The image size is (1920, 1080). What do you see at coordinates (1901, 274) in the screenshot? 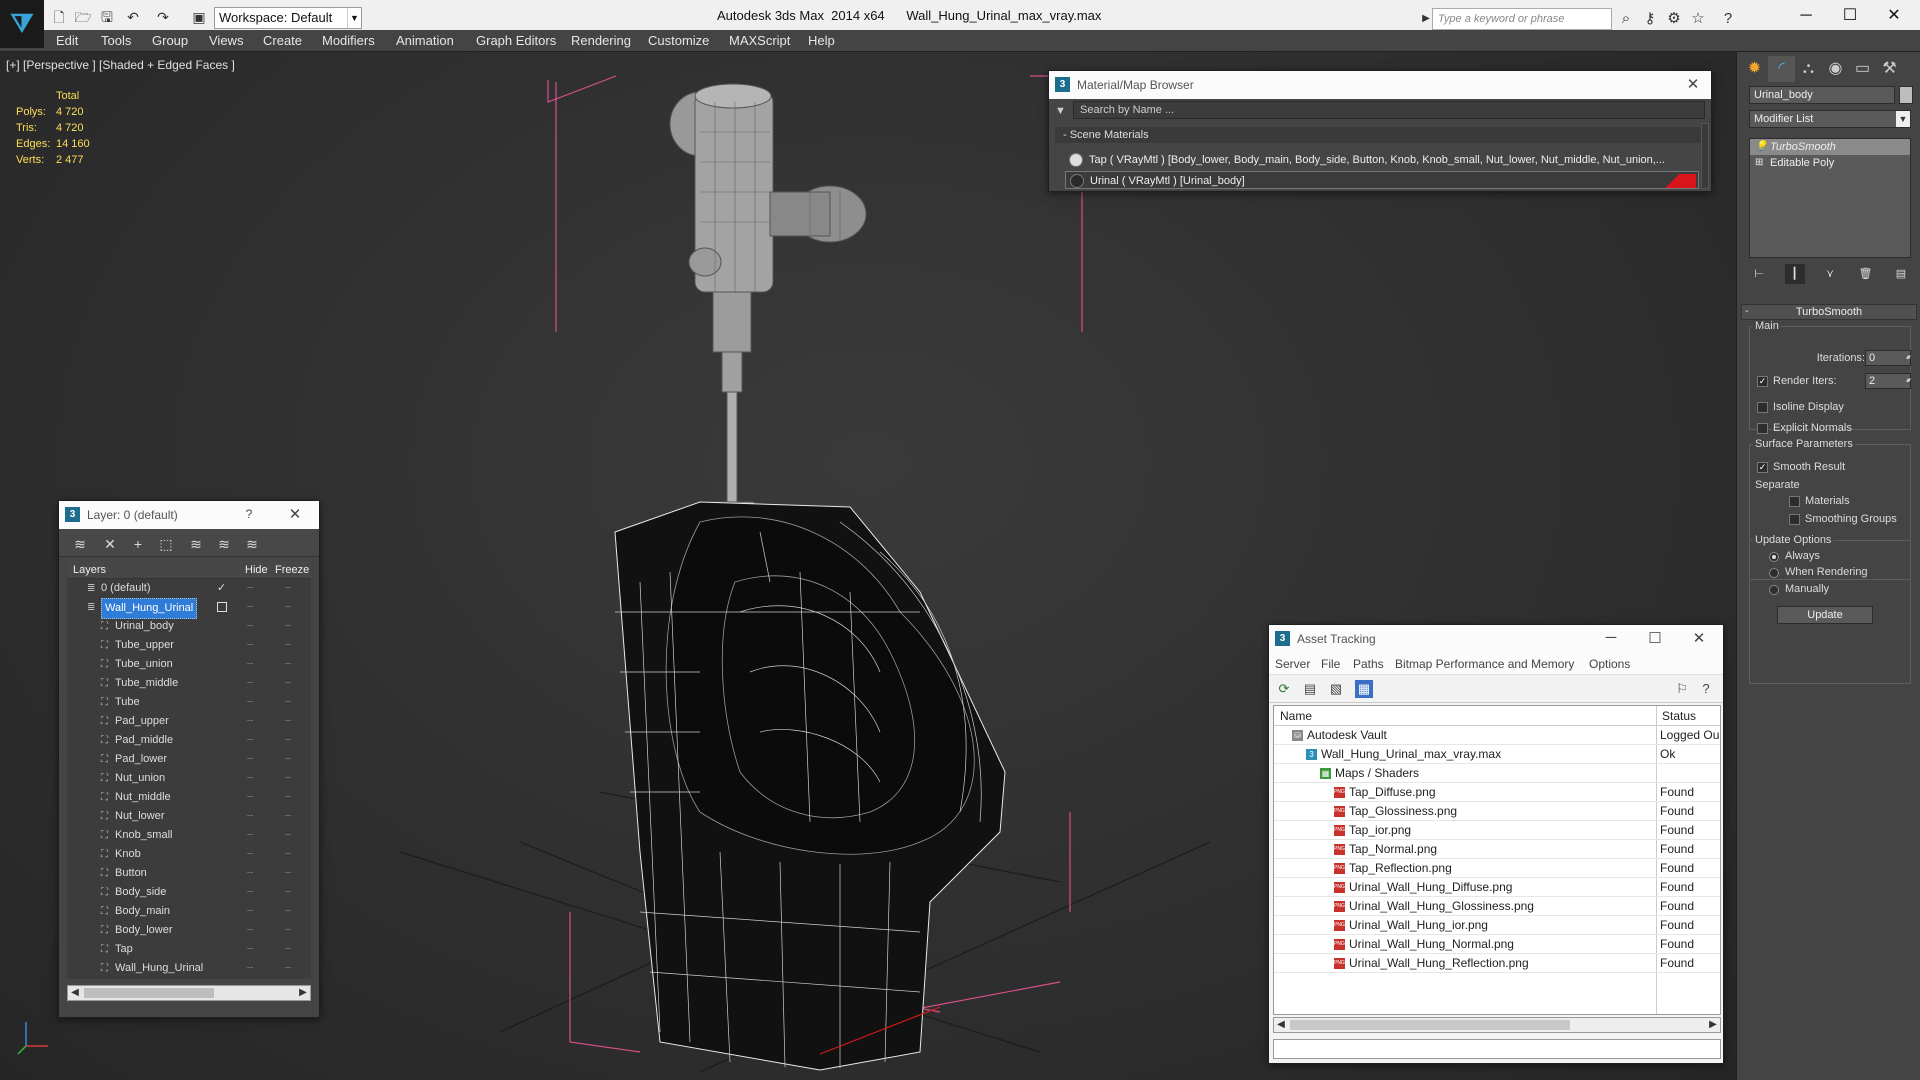
I see `configure-sets-icon: ▤` at bounding box center [1901, 274].